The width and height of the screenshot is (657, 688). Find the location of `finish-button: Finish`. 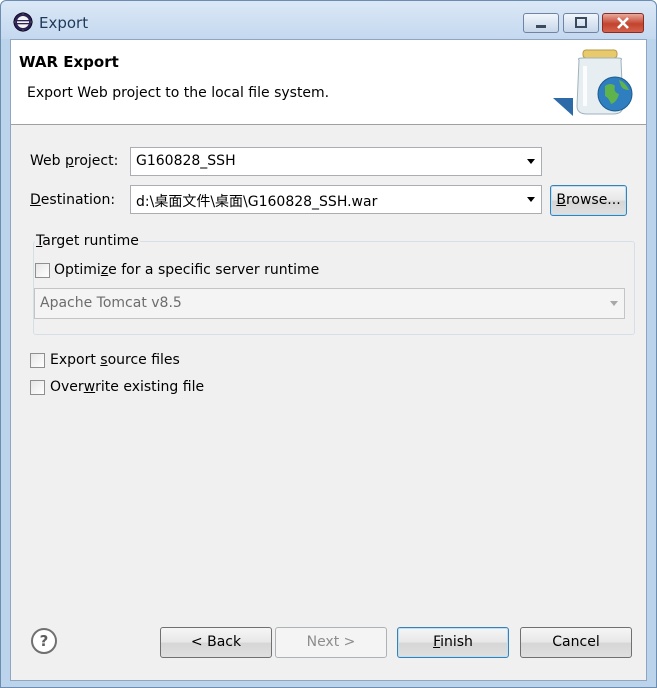

finish-button: Finish is located at coordinates (453, 642).